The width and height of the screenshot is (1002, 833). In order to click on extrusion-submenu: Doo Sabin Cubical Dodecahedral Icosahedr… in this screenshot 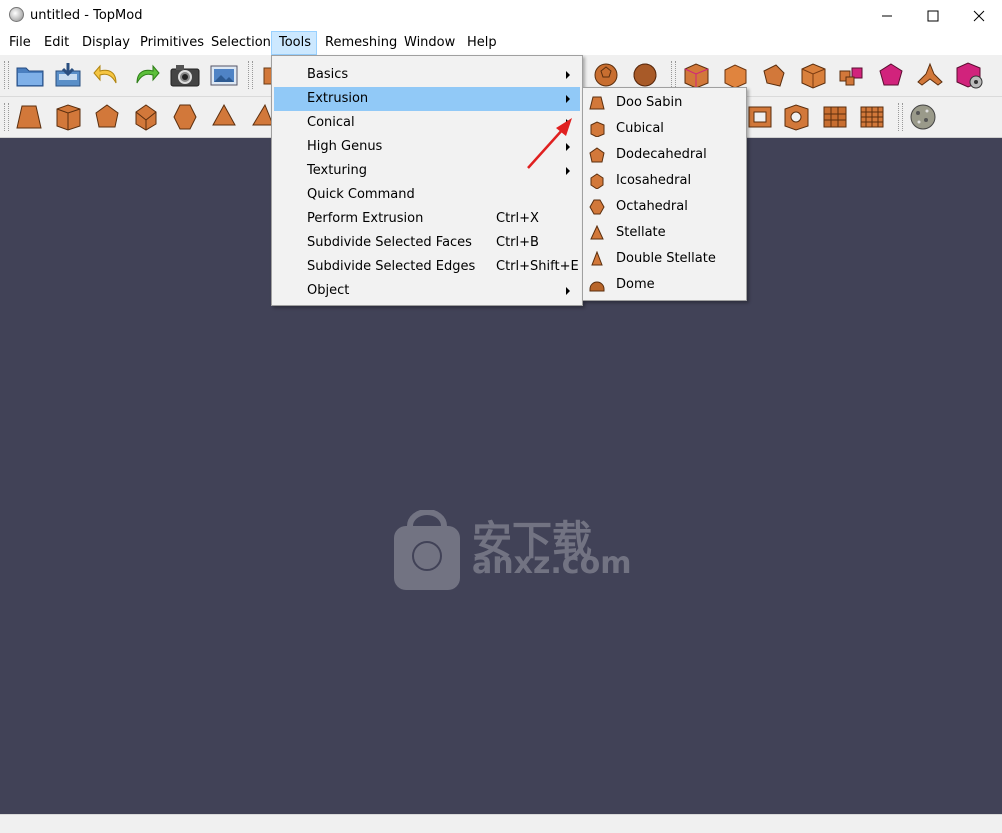, I will do `click(664, 194)`.